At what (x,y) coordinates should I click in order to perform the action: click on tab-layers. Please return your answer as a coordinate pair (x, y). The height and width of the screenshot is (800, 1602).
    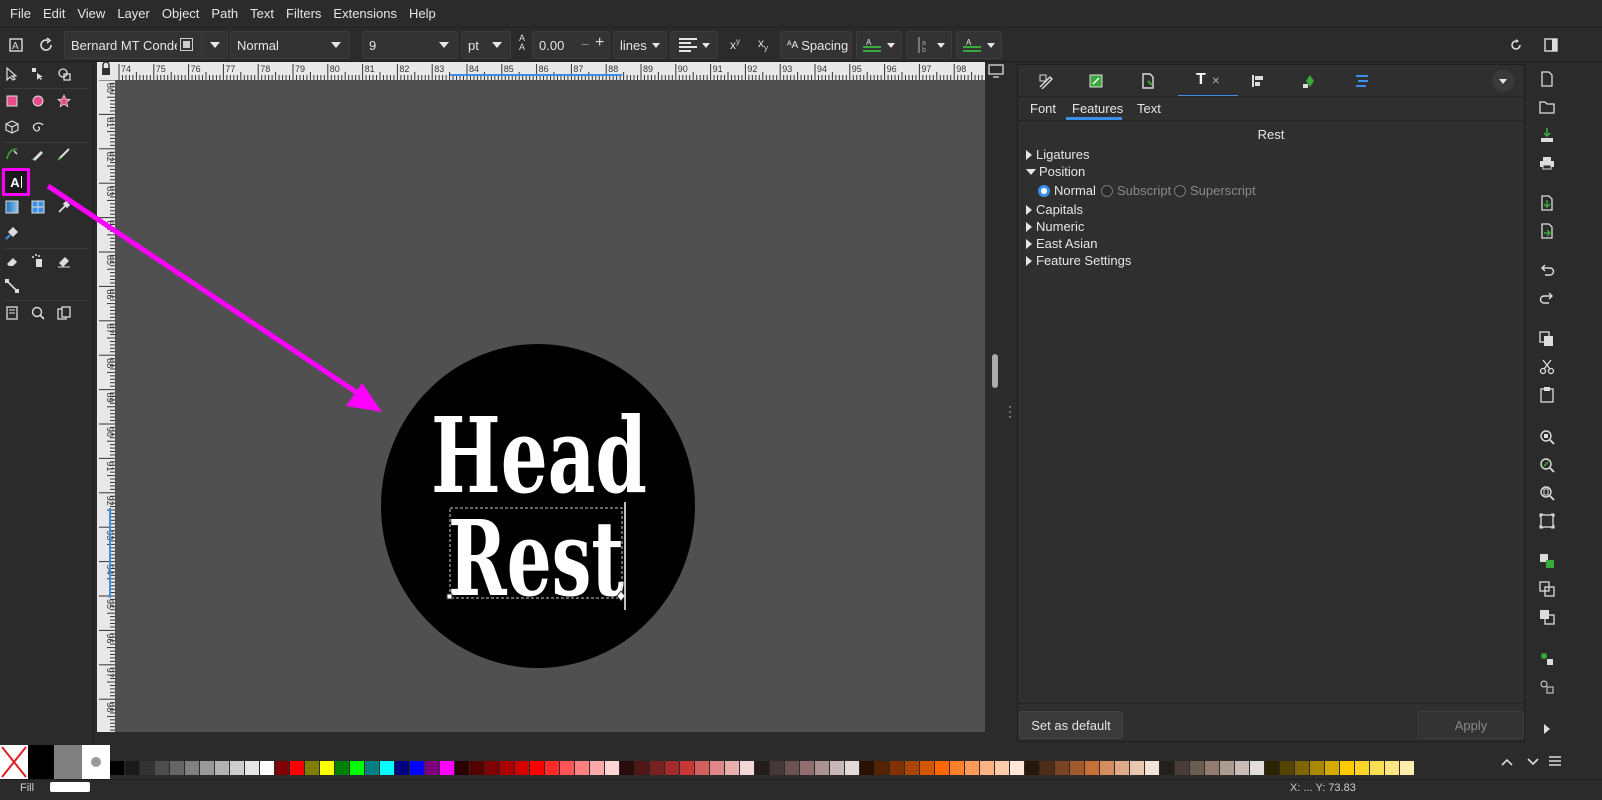
    Looking at the image, I should click on (1362, 81).